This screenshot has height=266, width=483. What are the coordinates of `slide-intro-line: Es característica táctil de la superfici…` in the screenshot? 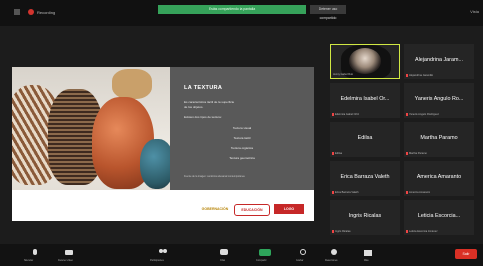 It's located at (209, 102).